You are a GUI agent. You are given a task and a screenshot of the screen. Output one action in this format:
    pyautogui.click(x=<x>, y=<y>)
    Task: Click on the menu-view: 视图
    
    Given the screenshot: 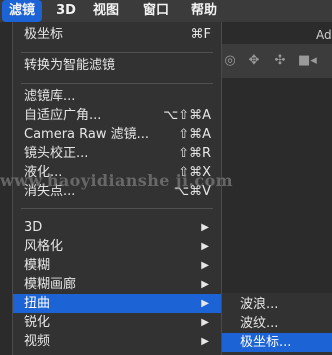 What is the action you would take?
    pyautogui.click(x=106, y=11)
    